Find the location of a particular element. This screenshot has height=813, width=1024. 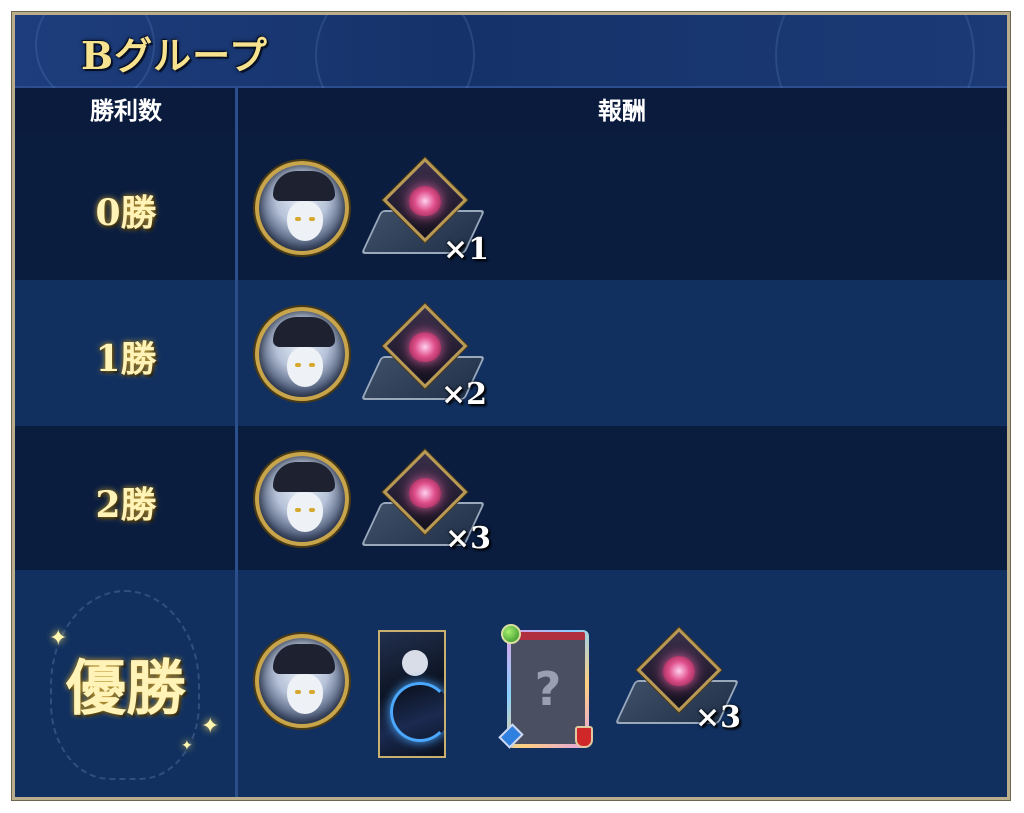

column-divider is located at coordinates (236, 442).